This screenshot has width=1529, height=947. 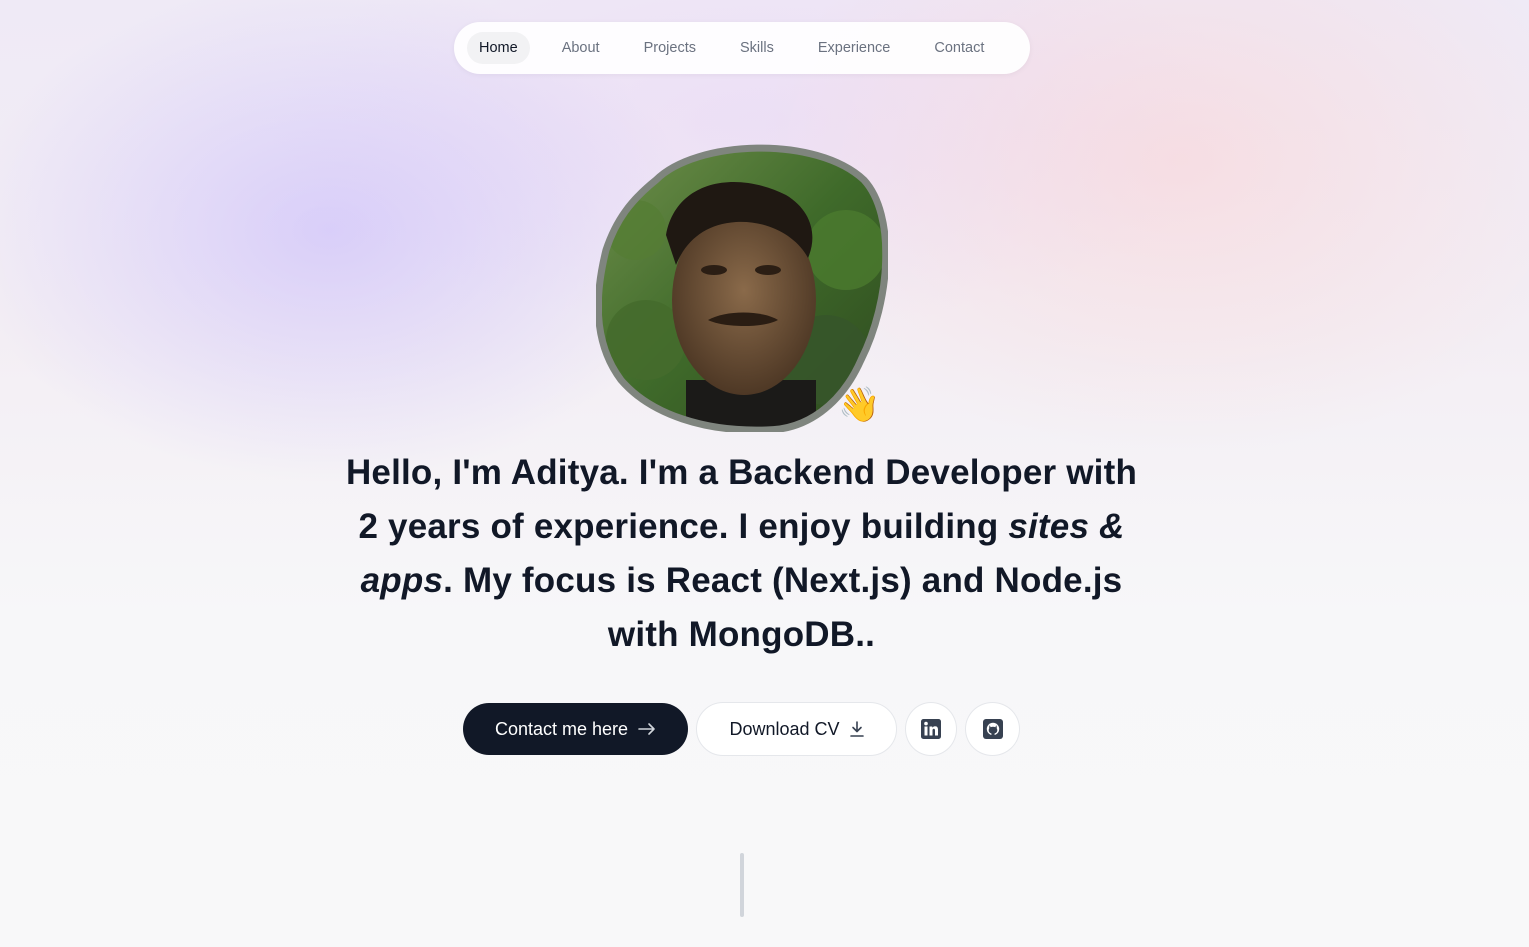 I want to click on headline-text: with, so click(x=1097, y=472).